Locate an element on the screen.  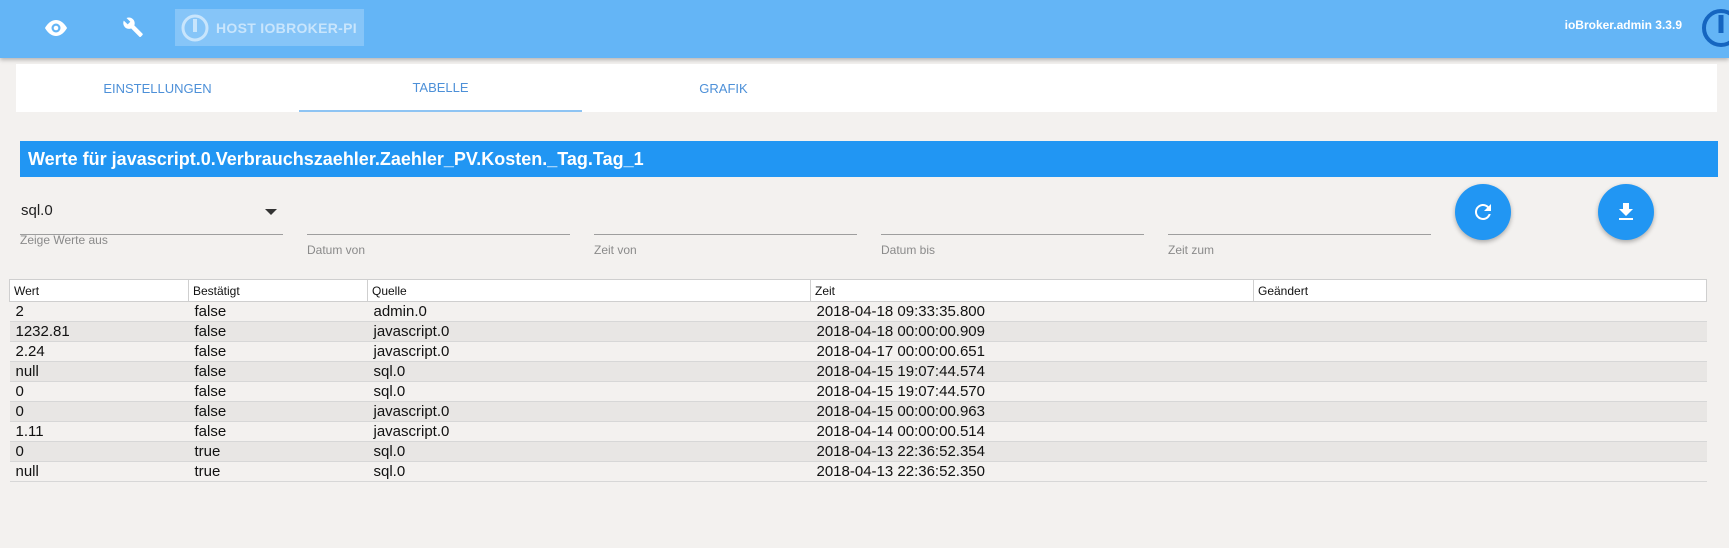
date-from-input is located at coordinates (438, 215).